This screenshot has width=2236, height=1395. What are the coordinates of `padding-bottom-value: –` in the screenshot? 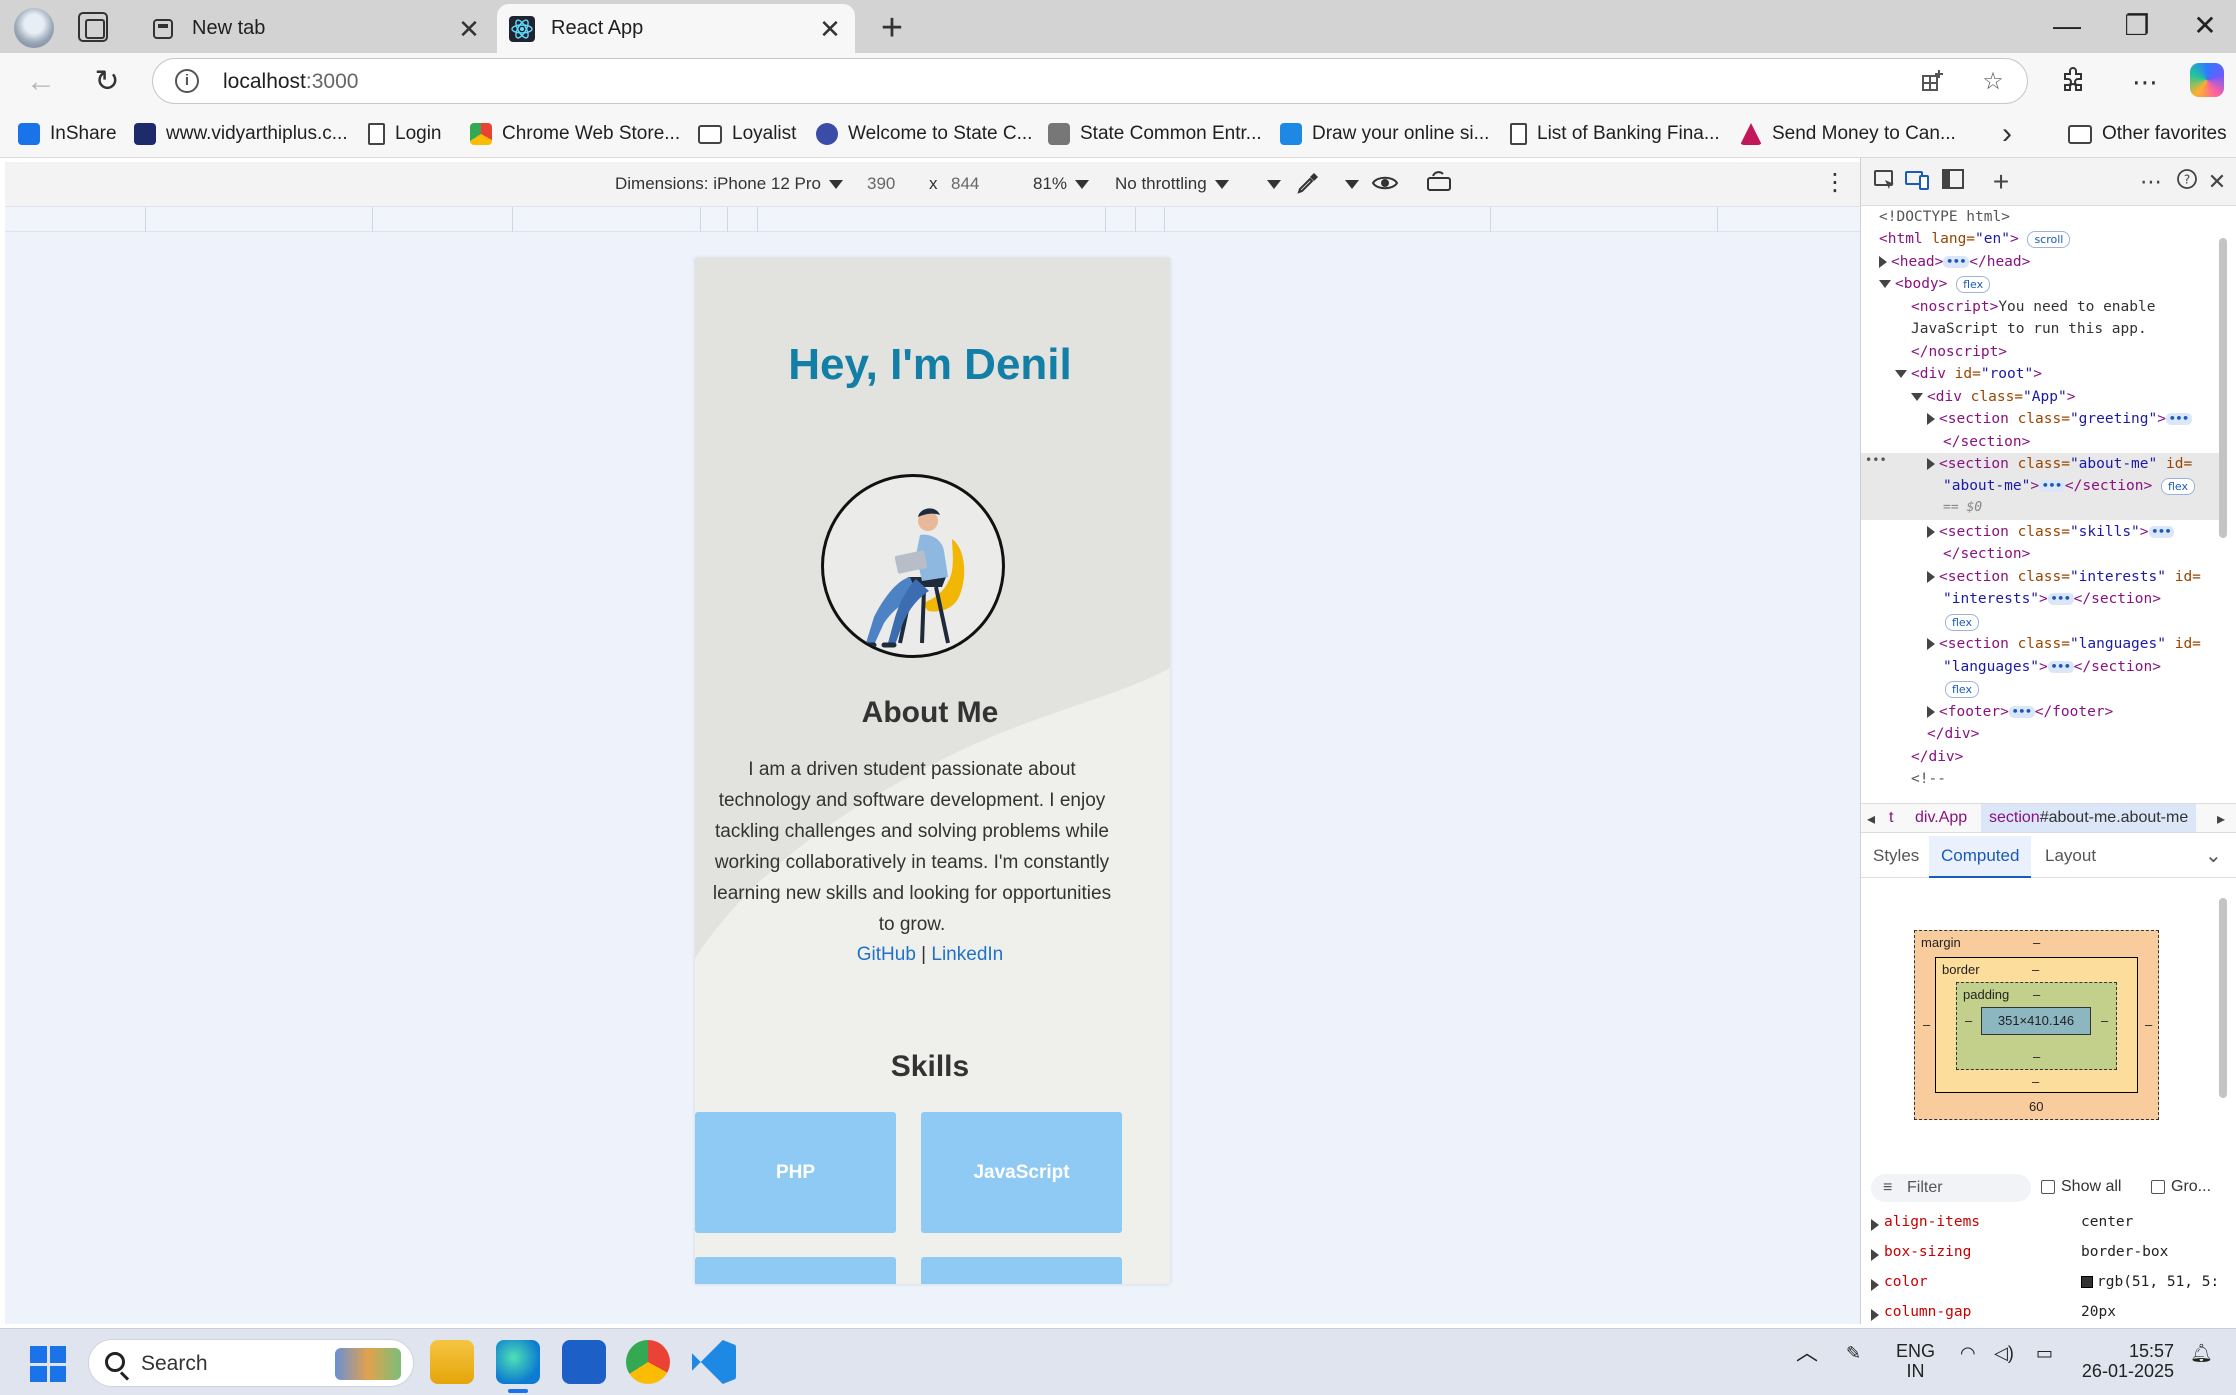 It's located at (2036, 1056).